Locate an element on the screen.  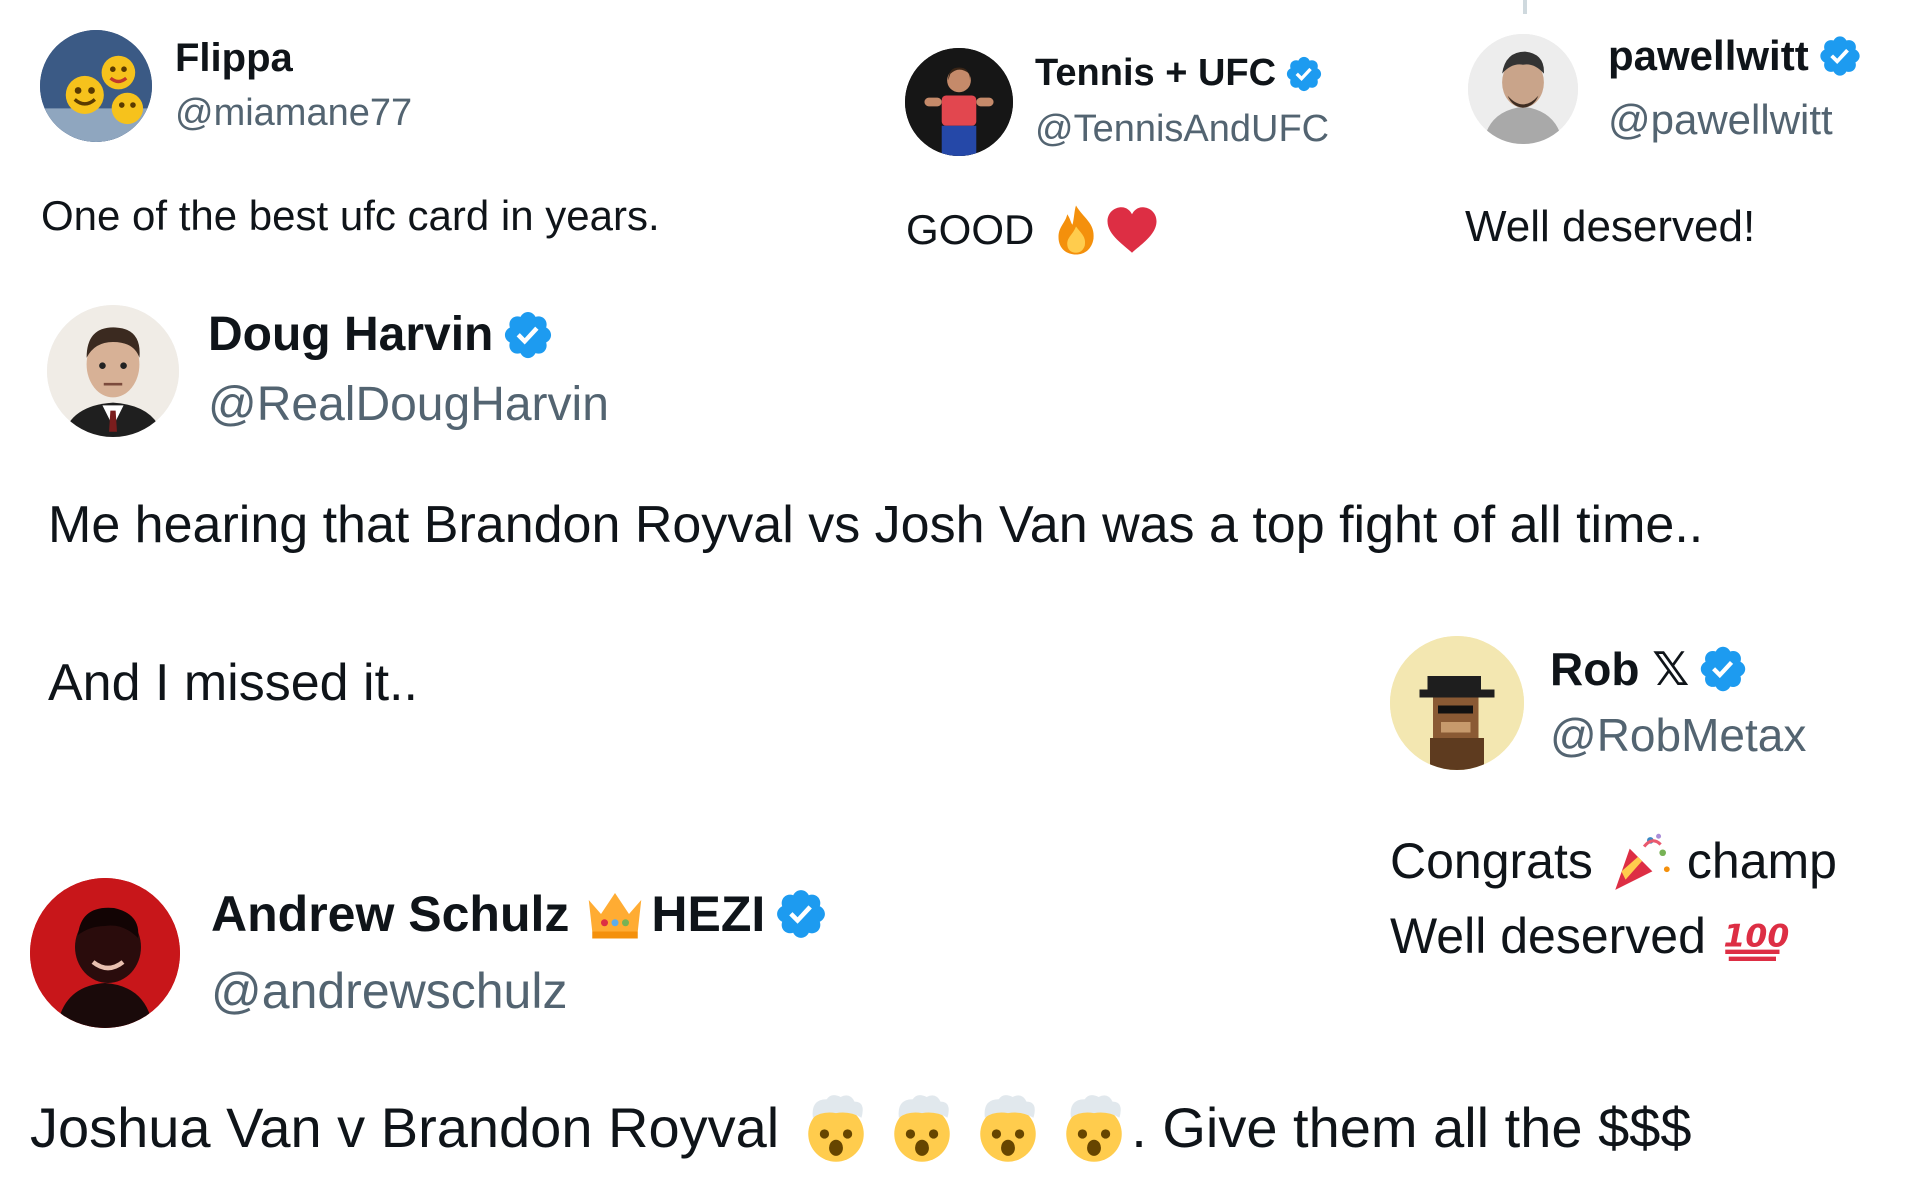
tweet-text-content: GOOD is located at coordinates (970, 229).